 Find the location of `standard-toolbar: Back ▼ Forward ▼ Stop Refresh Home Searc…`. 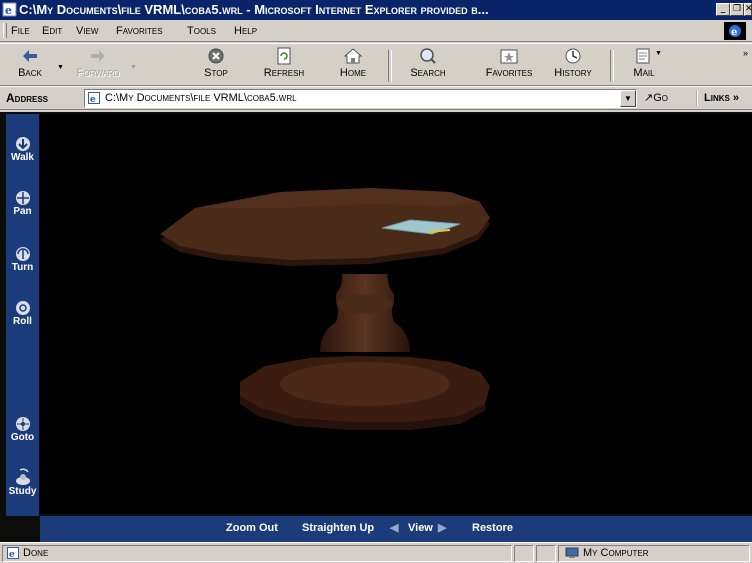

standard-toolbar: Back ▼ Forward ▼ Stop Refresh Home Searc… is located at coordinates (376, 64).